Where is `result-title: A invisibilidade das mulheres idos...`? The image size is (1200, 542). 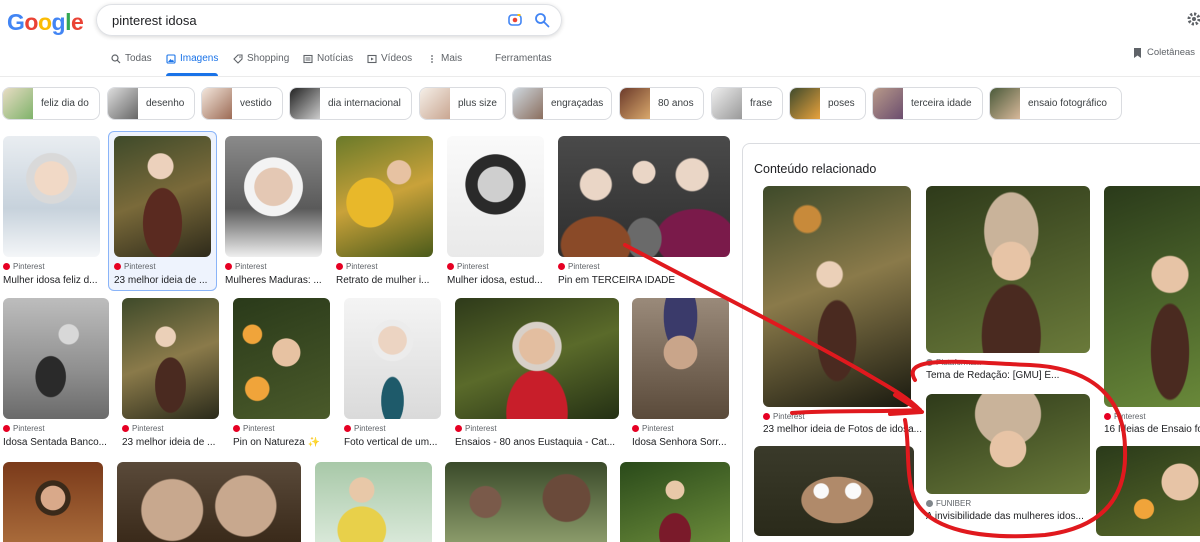 result-title: A invisibilidade das mulheres idos... is located at coordinates (1008, 516).